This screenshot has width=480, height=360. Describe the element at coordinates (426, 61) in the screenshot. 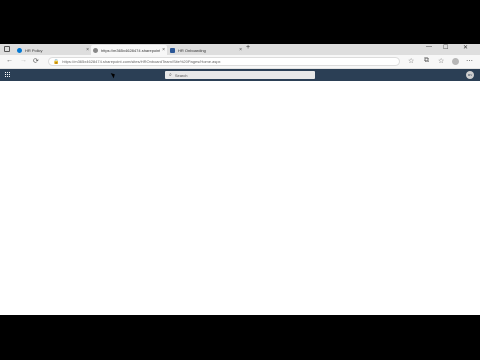

I see `collections-icon: ⧉` at that location.